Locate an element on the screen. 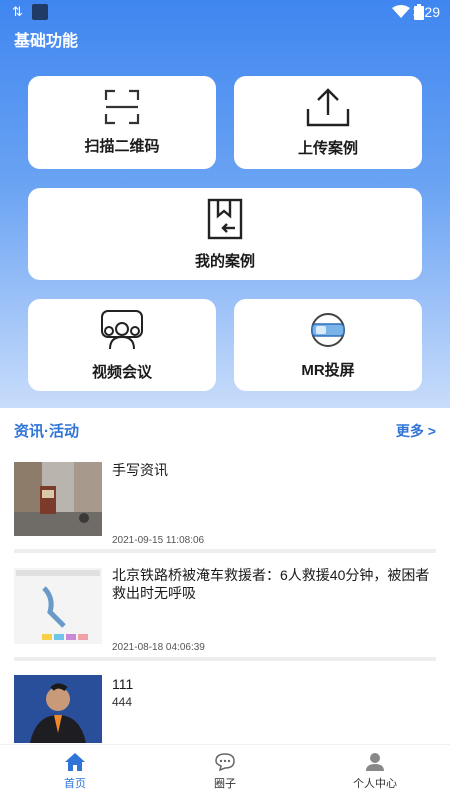  news-item: 手写资讯 2021-09-15 11:08:06 is located at coordinates (225, 504).